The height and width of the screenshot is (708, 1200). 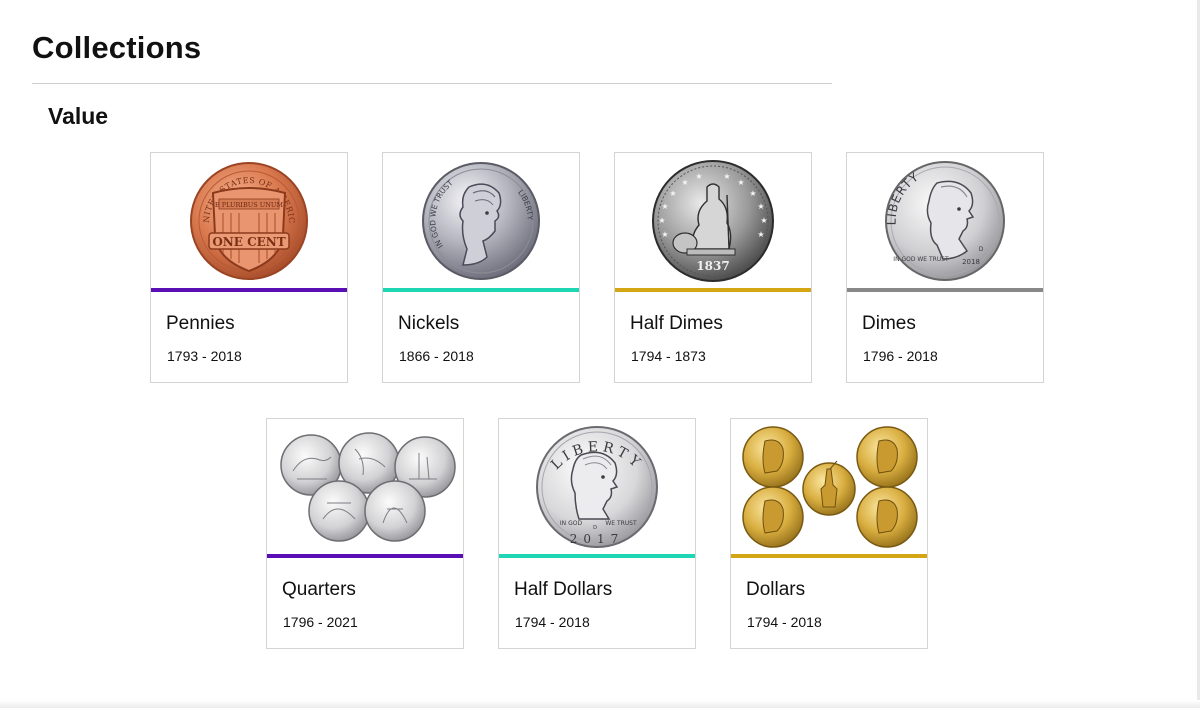 I want to click on svg-text: IN GOD WE TRUST, so click(x=921, y=259).